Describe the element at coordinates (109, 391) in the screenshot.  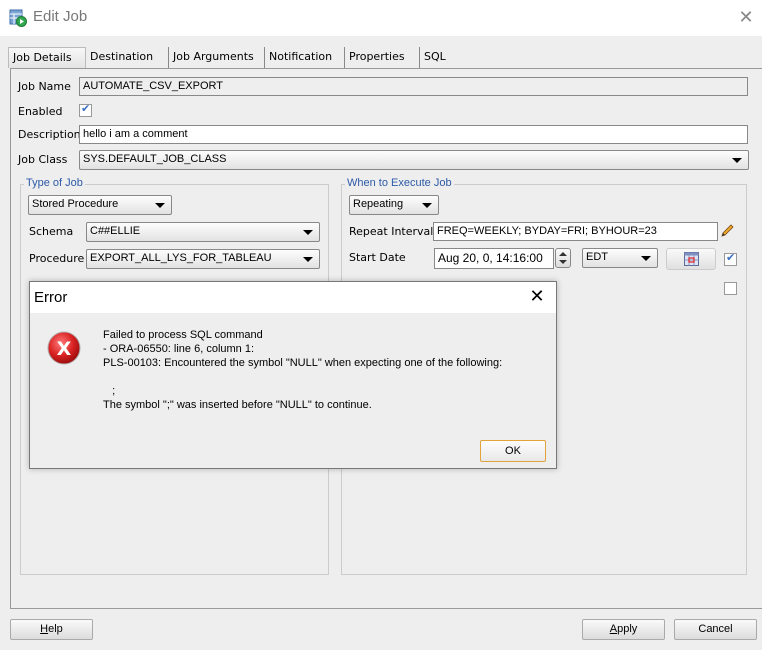
I see `error-line: ;` at that location.